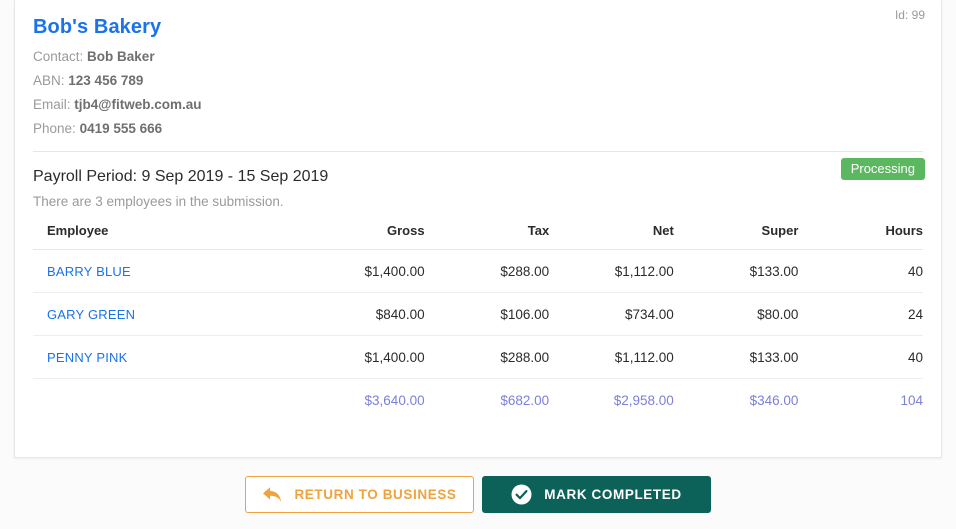  I want to click on business-name: Bob's Bakery, so click(478, 27).